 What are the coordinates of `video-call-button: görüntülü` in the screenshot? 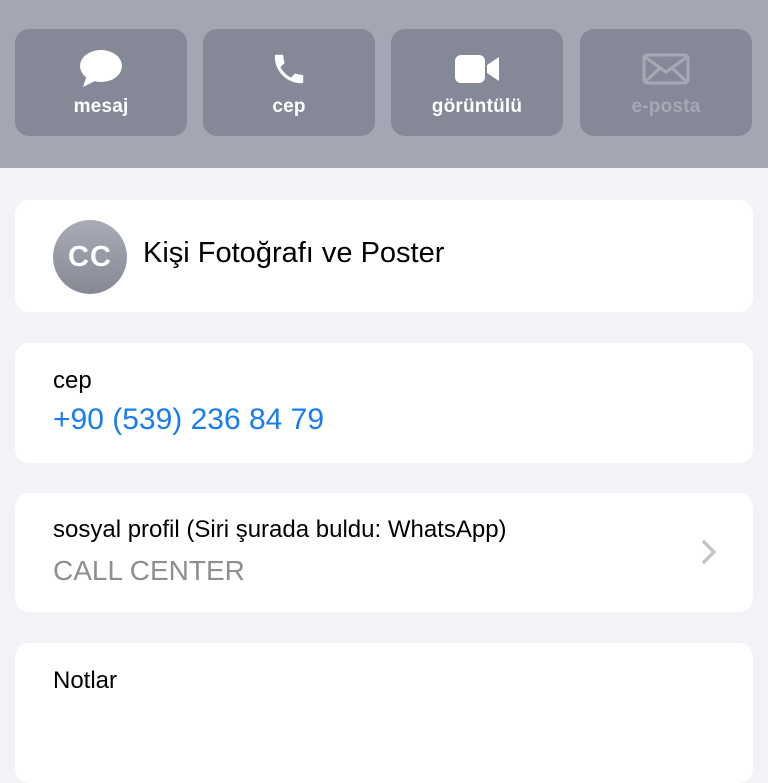 It's located at (477, 82).